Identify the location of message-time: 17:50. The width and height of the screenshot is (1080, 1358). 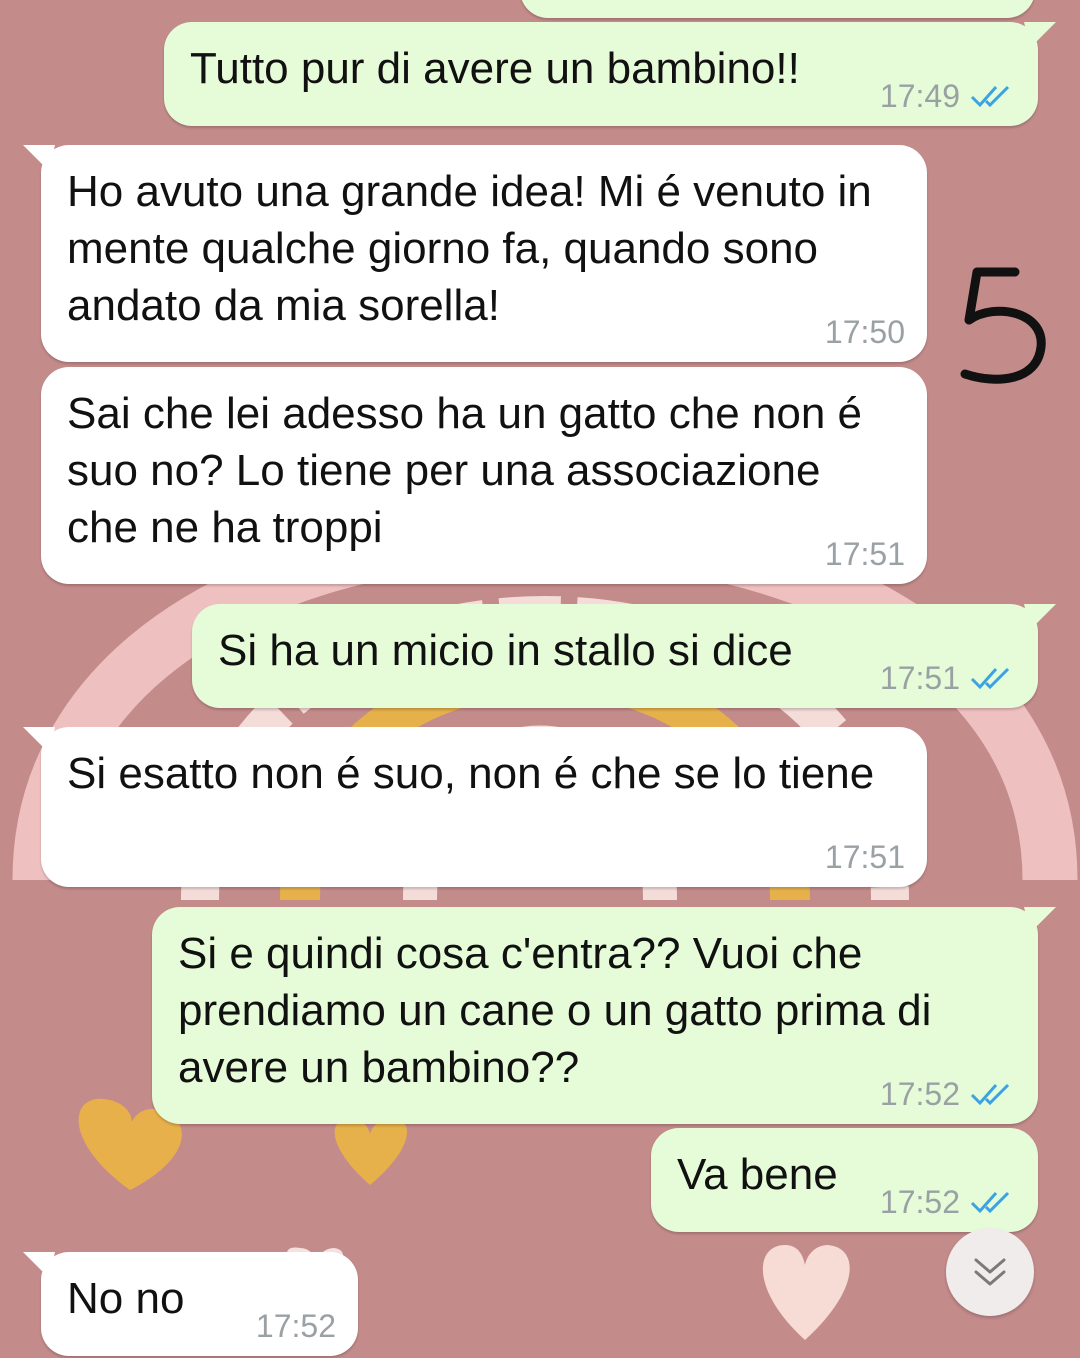
(864, 332).